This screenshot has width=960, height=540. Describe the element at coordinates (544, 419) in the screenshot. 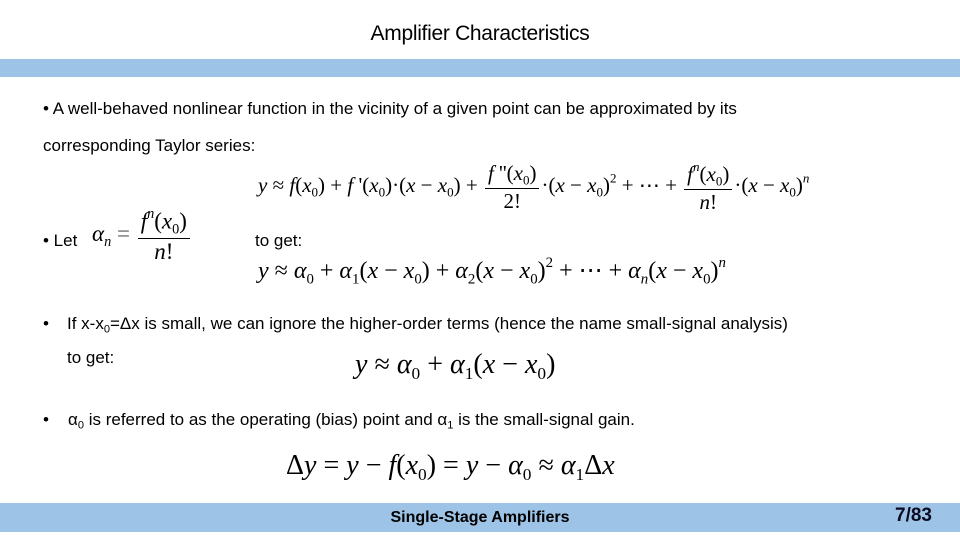

I see `bullet-4-end: is the small-signal gain.` at that location.